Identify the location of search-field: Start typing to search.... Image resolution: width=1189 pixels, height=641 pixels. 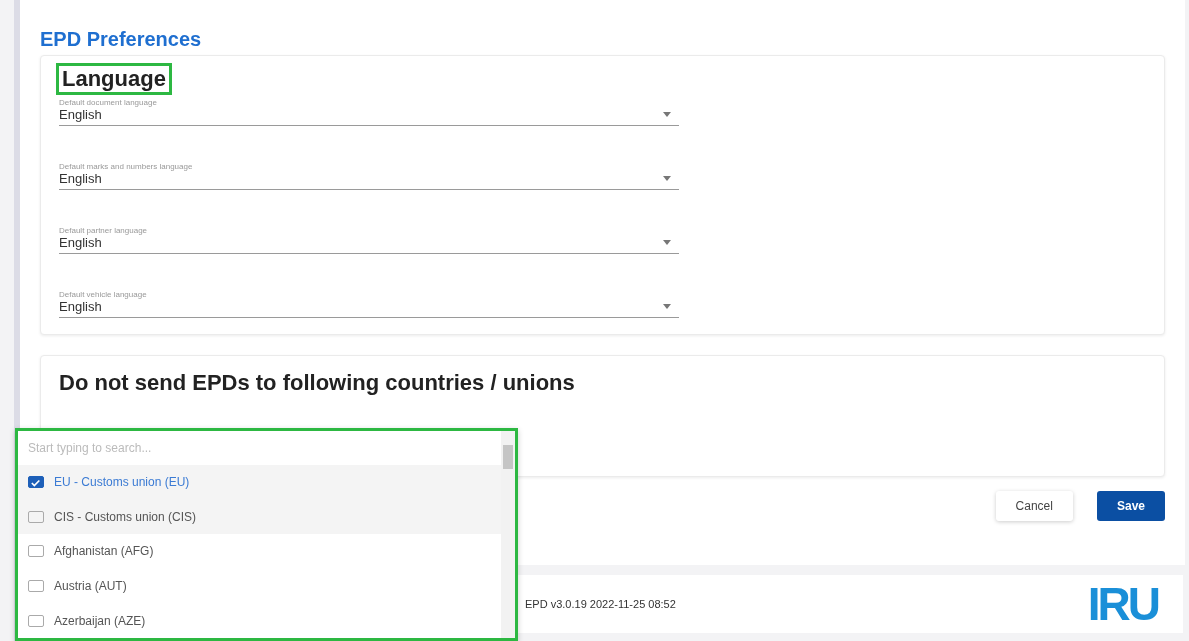
(259, 448).